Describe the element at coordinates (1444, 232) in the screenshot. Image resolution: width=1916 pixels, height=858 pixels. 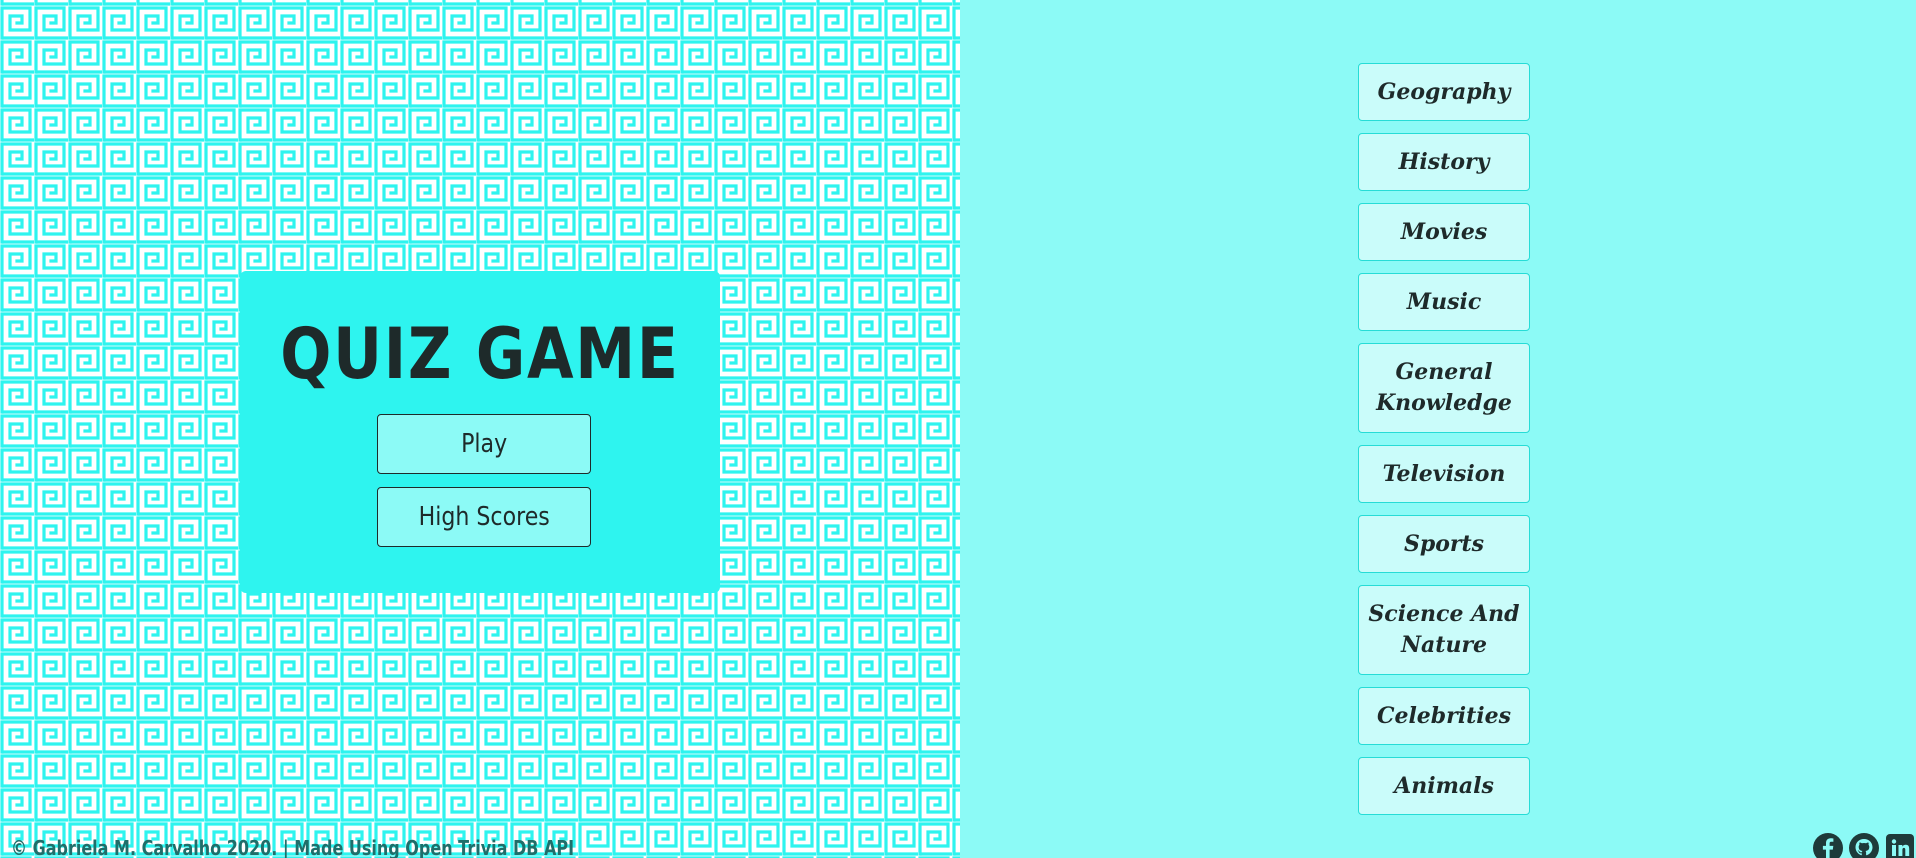
I see `category-movies-button: Movies` at that location.